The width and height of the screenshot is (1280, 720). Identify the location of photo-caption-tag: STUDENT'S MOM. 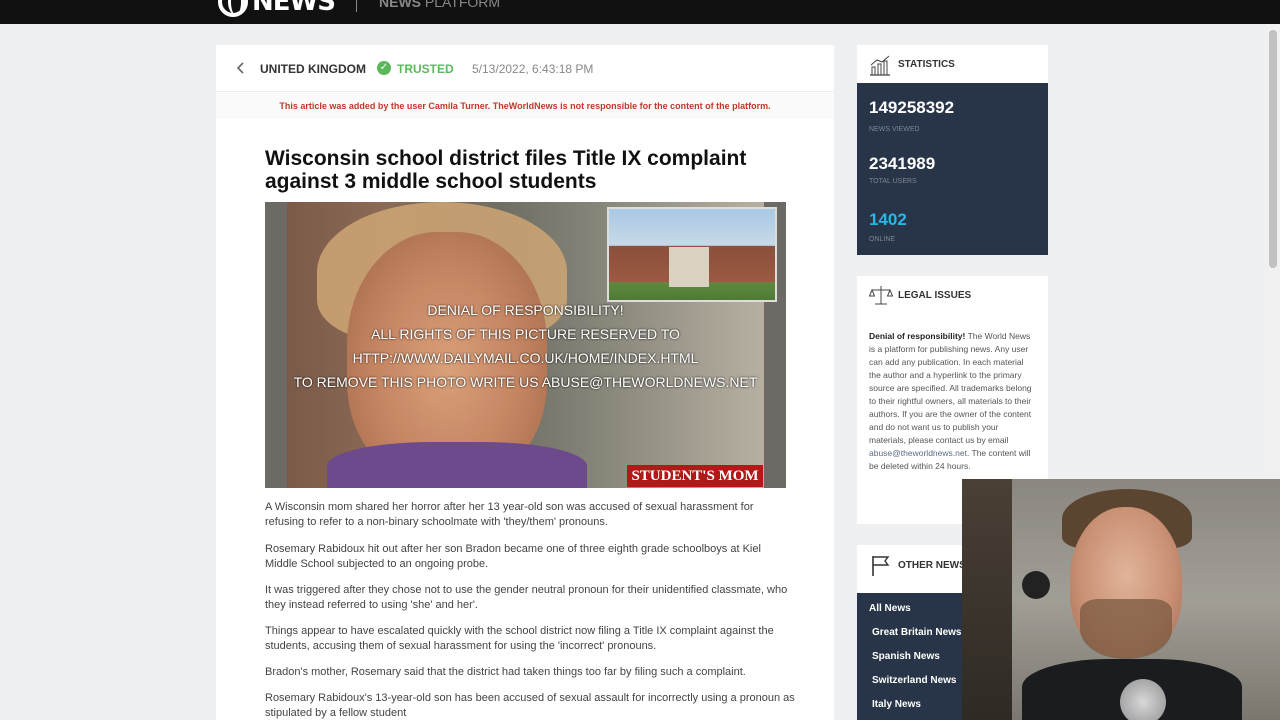
(695, 476).